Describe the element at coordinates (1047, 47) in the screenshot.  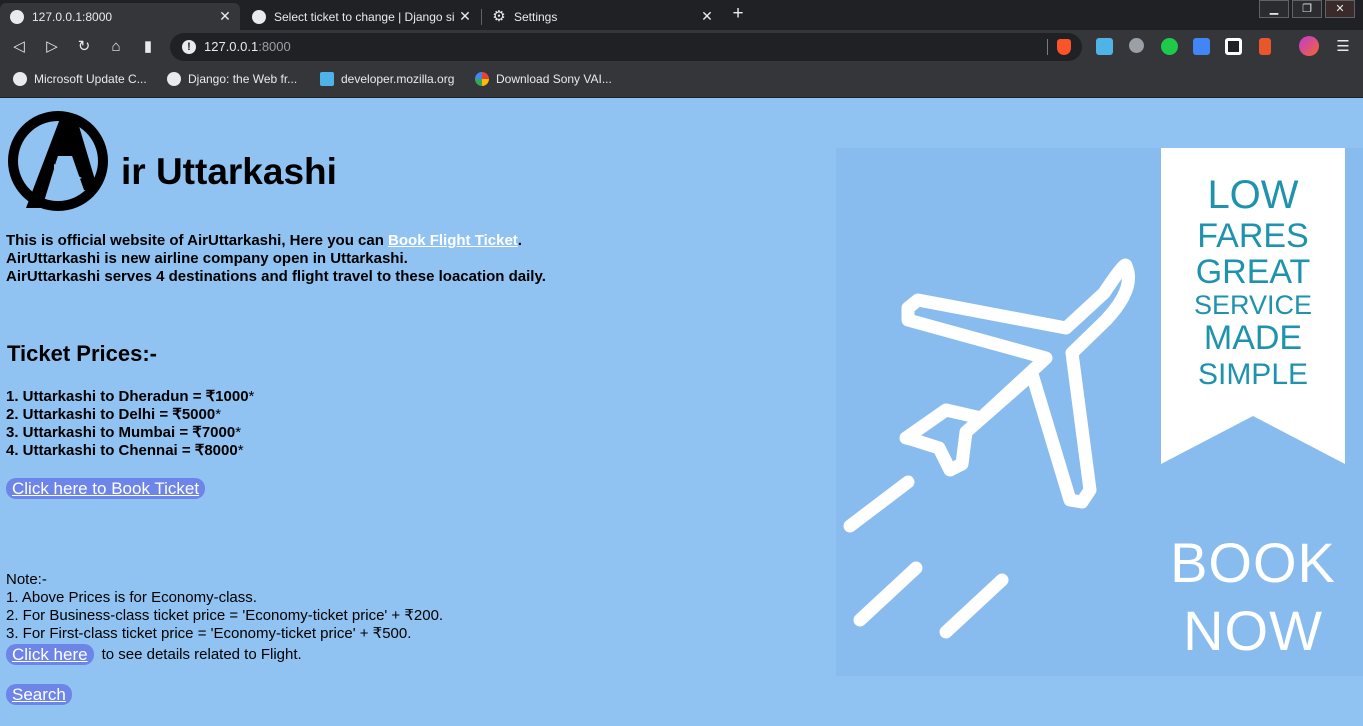
I see `address-divider` at that location.